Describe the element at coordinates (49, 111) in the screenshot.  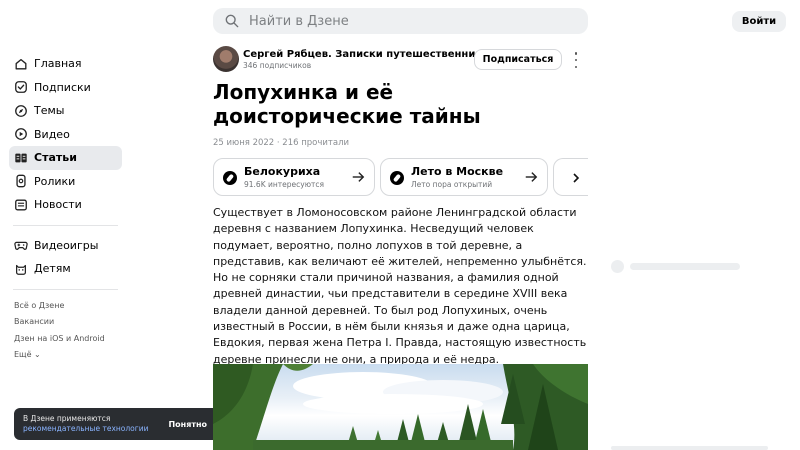
I see `sidebar-item-label: Темы` at that location.